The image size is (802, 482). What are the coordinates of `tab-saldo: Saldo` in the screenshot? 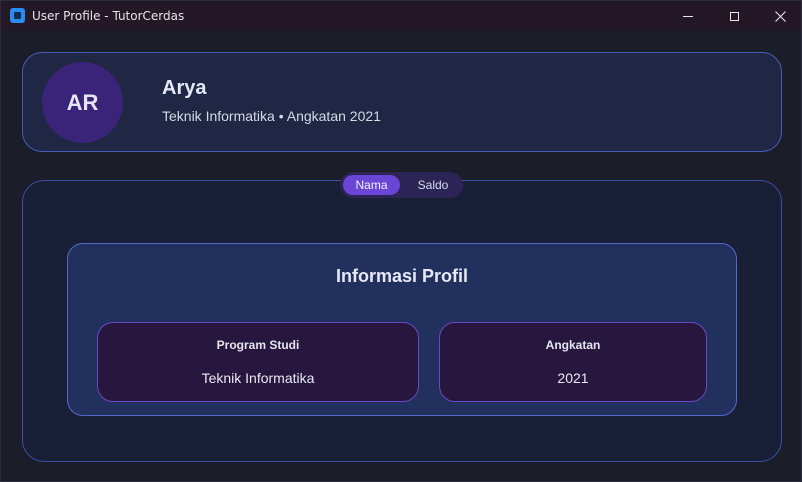 It's located at (433, 185).